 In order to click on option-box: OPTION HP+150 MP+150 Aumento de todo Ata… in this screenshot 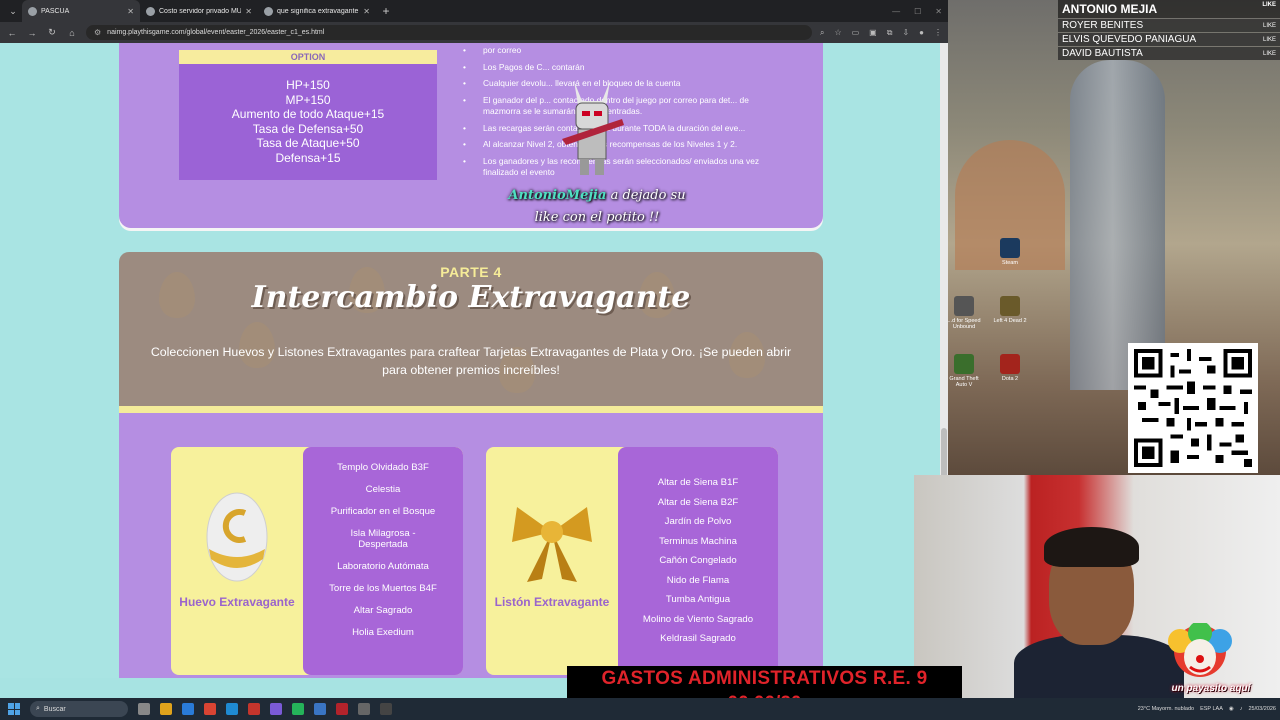, I will do `click(308, 115)`.